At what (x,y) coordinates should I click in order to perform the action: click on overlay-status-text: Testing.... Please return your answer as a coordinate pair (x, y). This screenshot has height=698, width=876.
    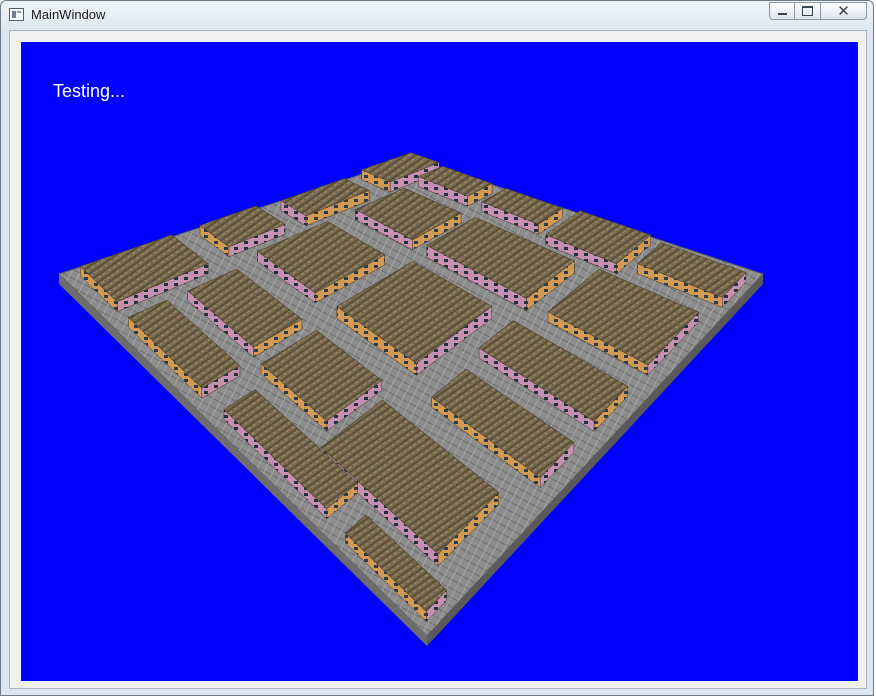
    Looking at the image, I should click on (89, 91).